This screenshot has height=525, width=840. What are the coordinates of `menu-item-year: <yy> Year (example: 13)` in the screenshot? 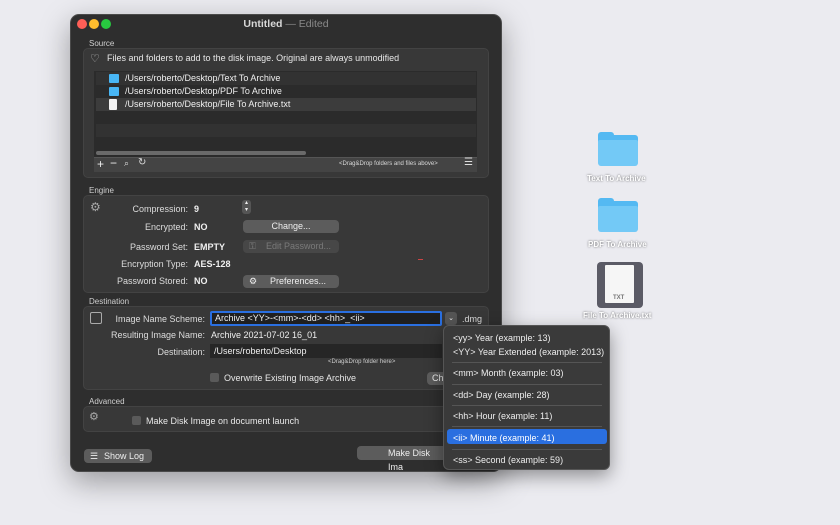 It's located at (502, 338).